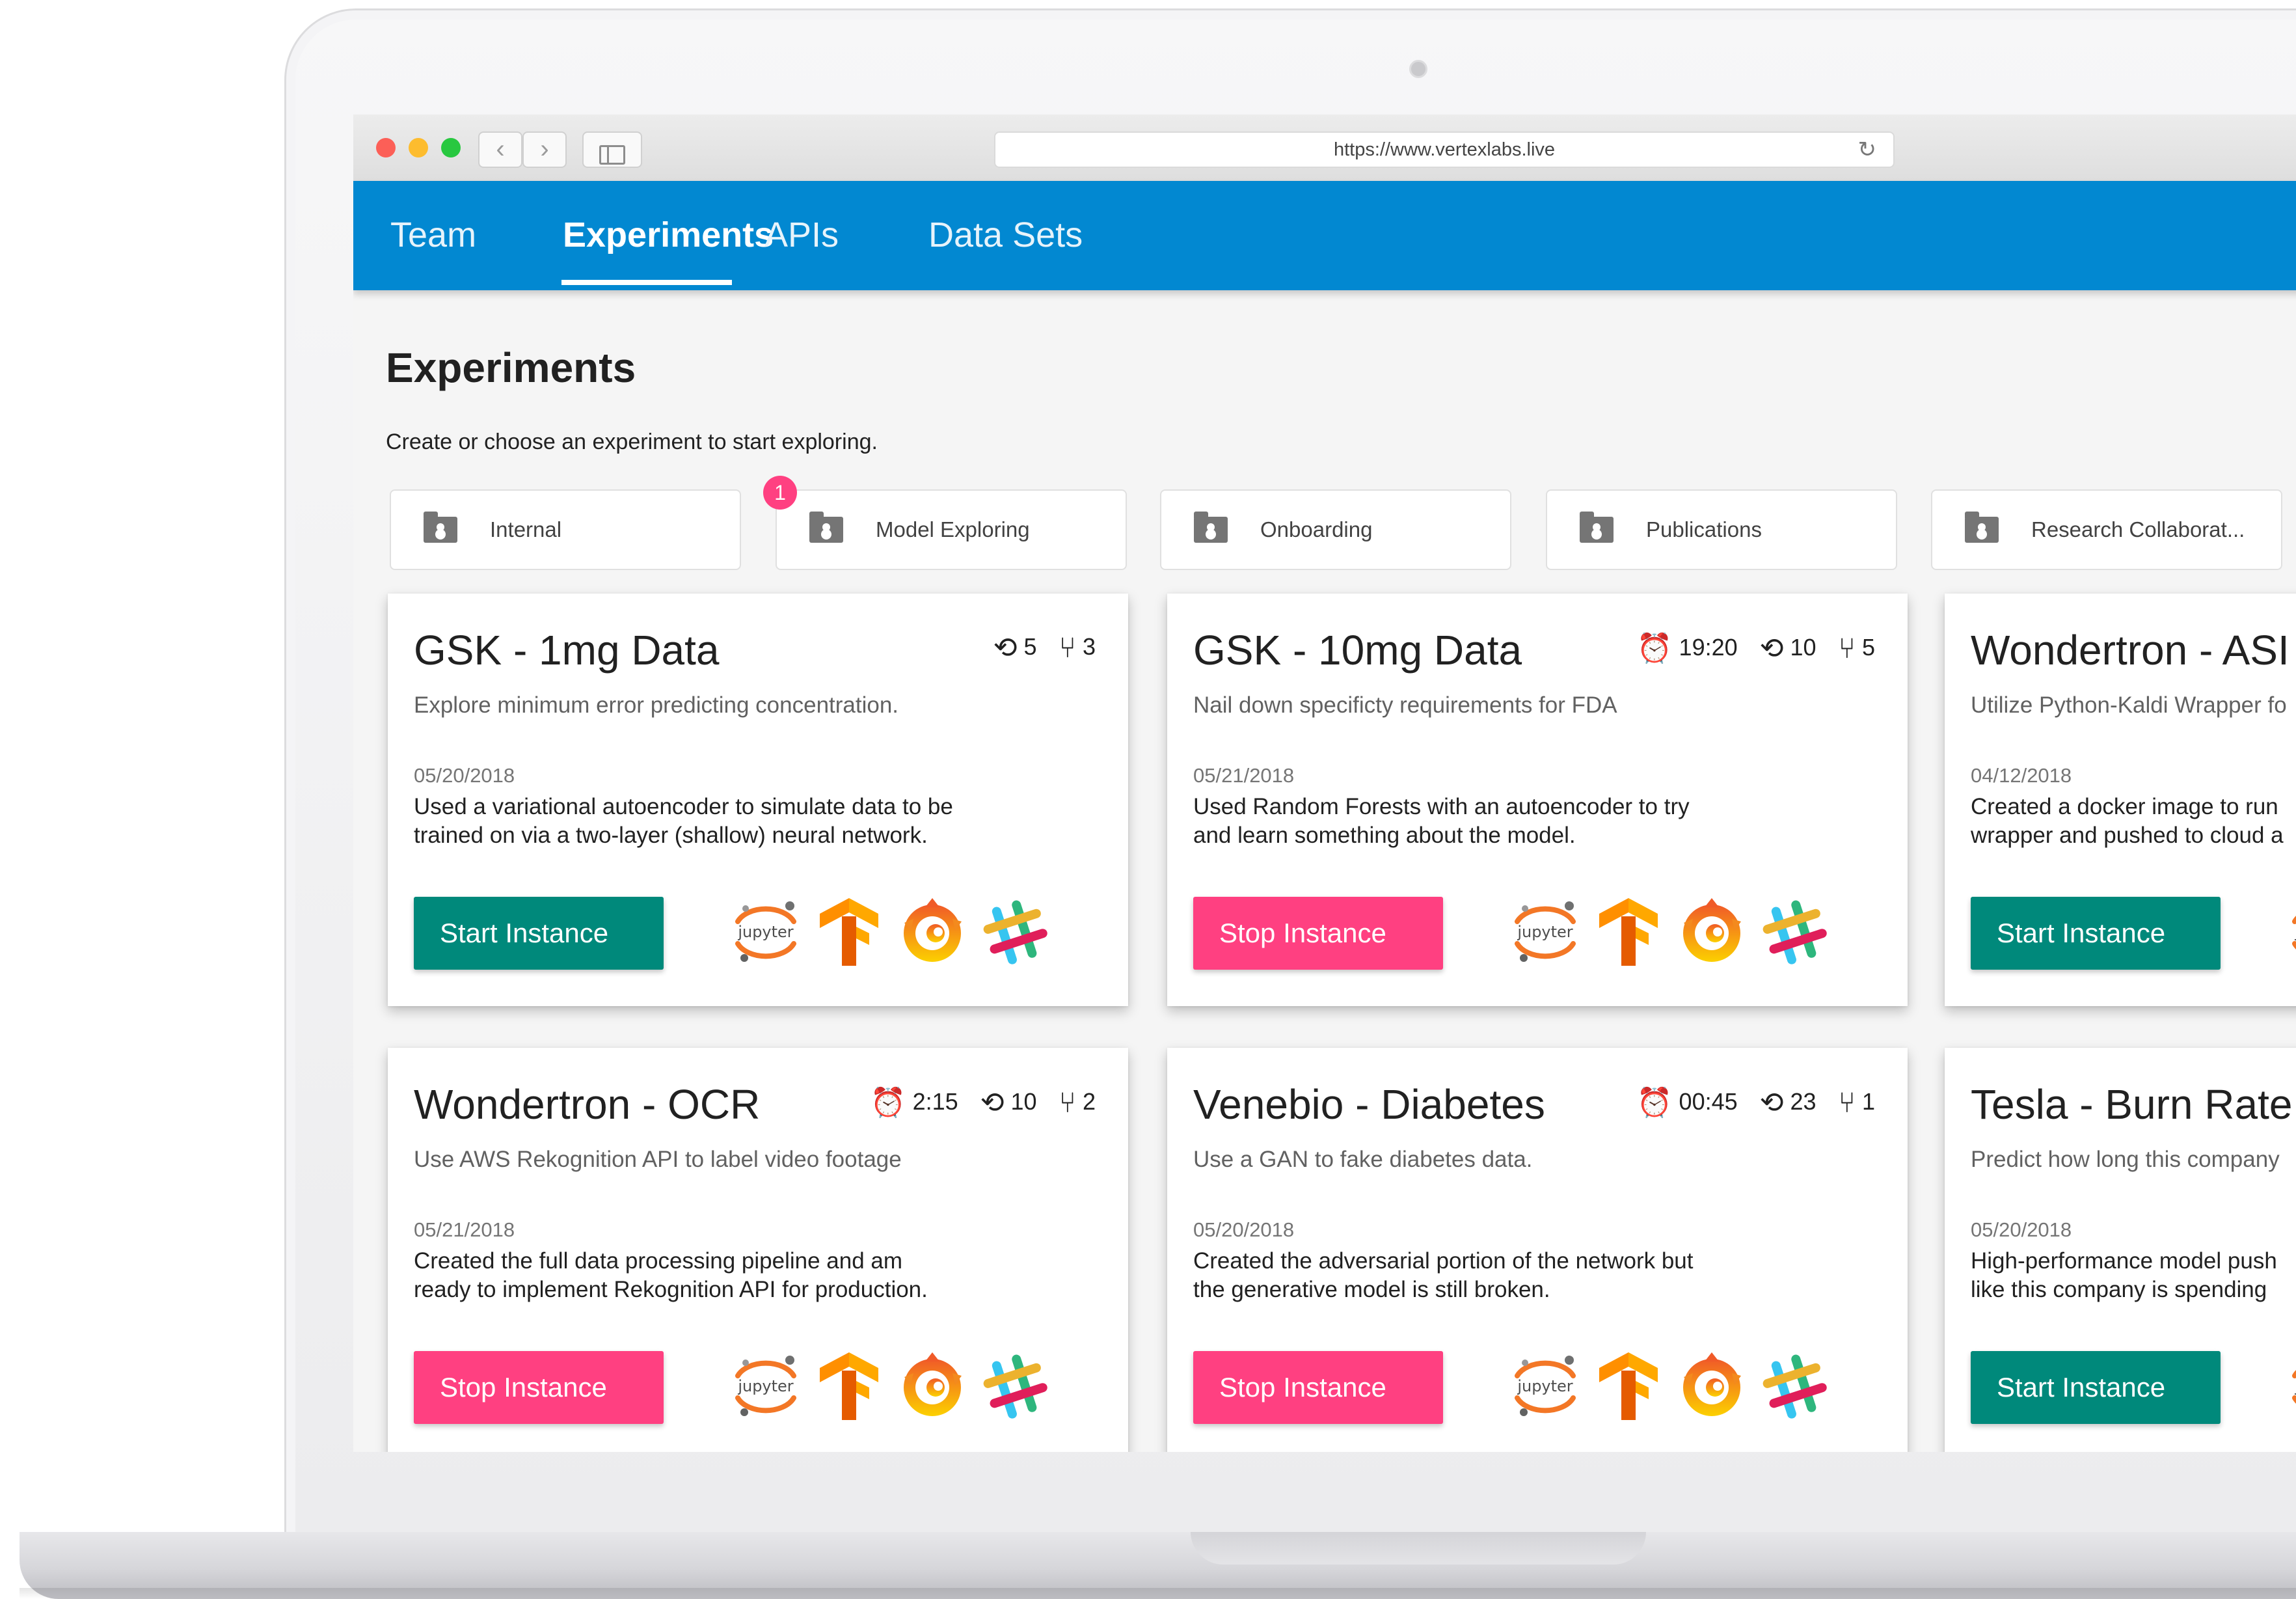 This screenshot has height=1599, width=2296. I want to click on address-bar: https://www.vertexlabs.live ↻, so click(1444, 149).